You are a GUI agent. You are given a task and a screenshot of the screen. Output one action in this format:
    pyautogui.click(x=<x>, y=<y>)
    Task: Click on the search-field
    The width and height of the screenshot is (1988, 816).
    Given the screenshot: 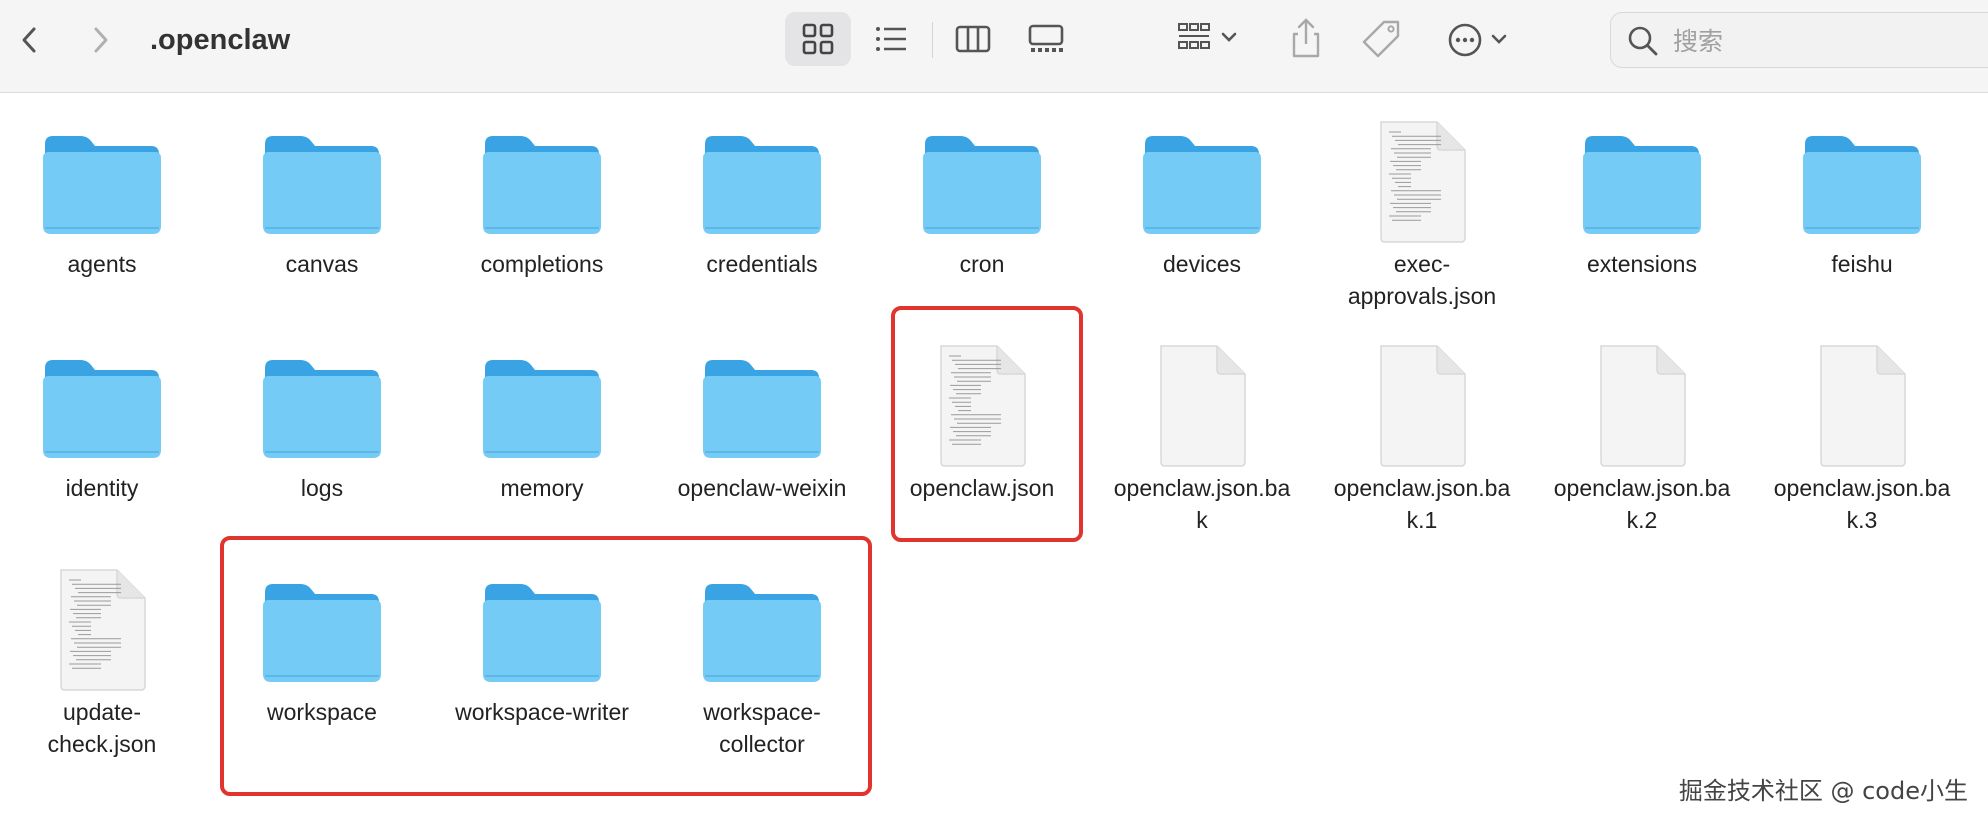 What is the action you would take?
    pyautogui.click(x=1799, y=40)
    